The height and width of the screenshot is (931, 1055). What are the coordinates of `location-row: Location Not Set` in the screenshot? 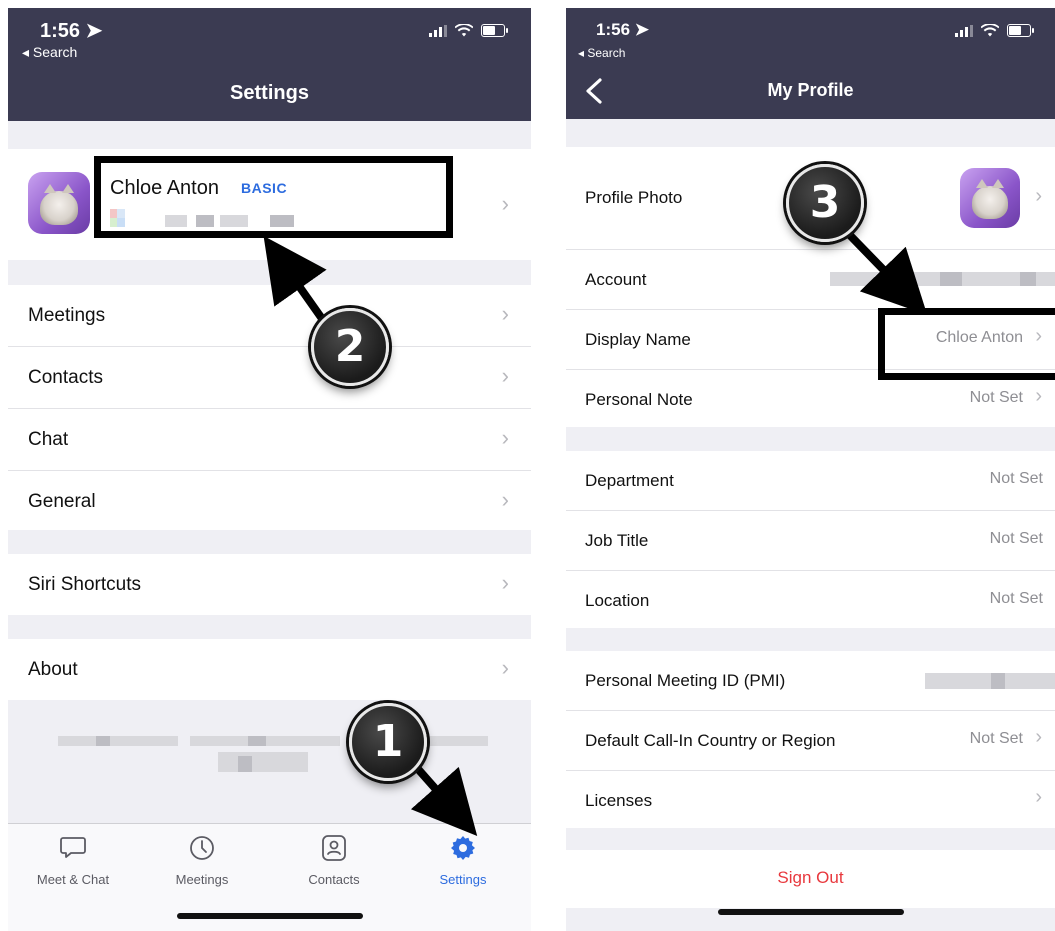 It's located at (814, 600).